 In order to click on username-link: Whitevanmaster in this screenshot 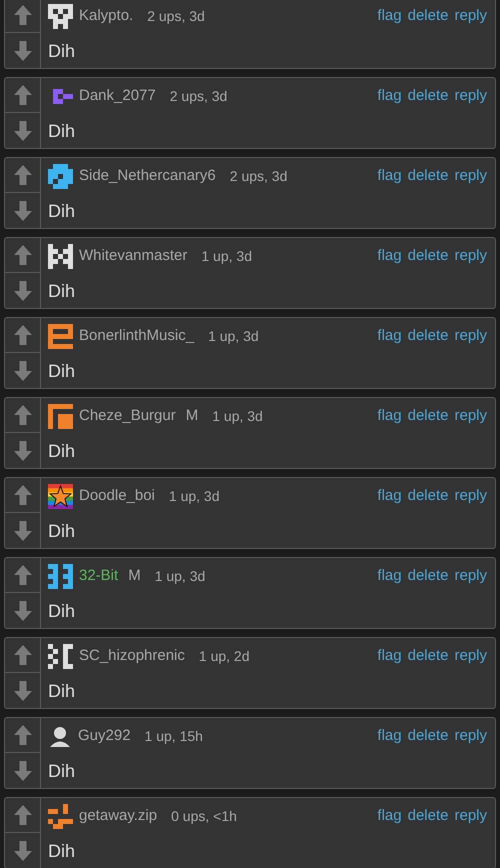, I will do `click(133, 256)`.